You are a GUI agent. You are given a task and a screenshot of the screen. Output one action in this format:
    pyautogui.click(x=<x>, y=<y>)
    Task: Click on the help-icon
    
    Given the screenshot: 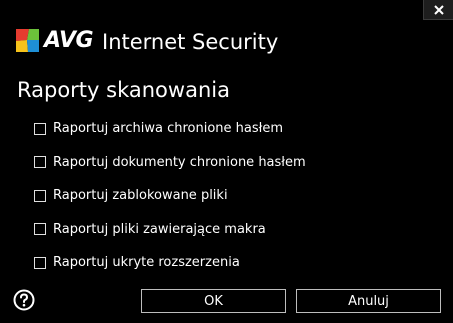 What is the action you would take?
    pyautogui.click(x=24, y=302)
    